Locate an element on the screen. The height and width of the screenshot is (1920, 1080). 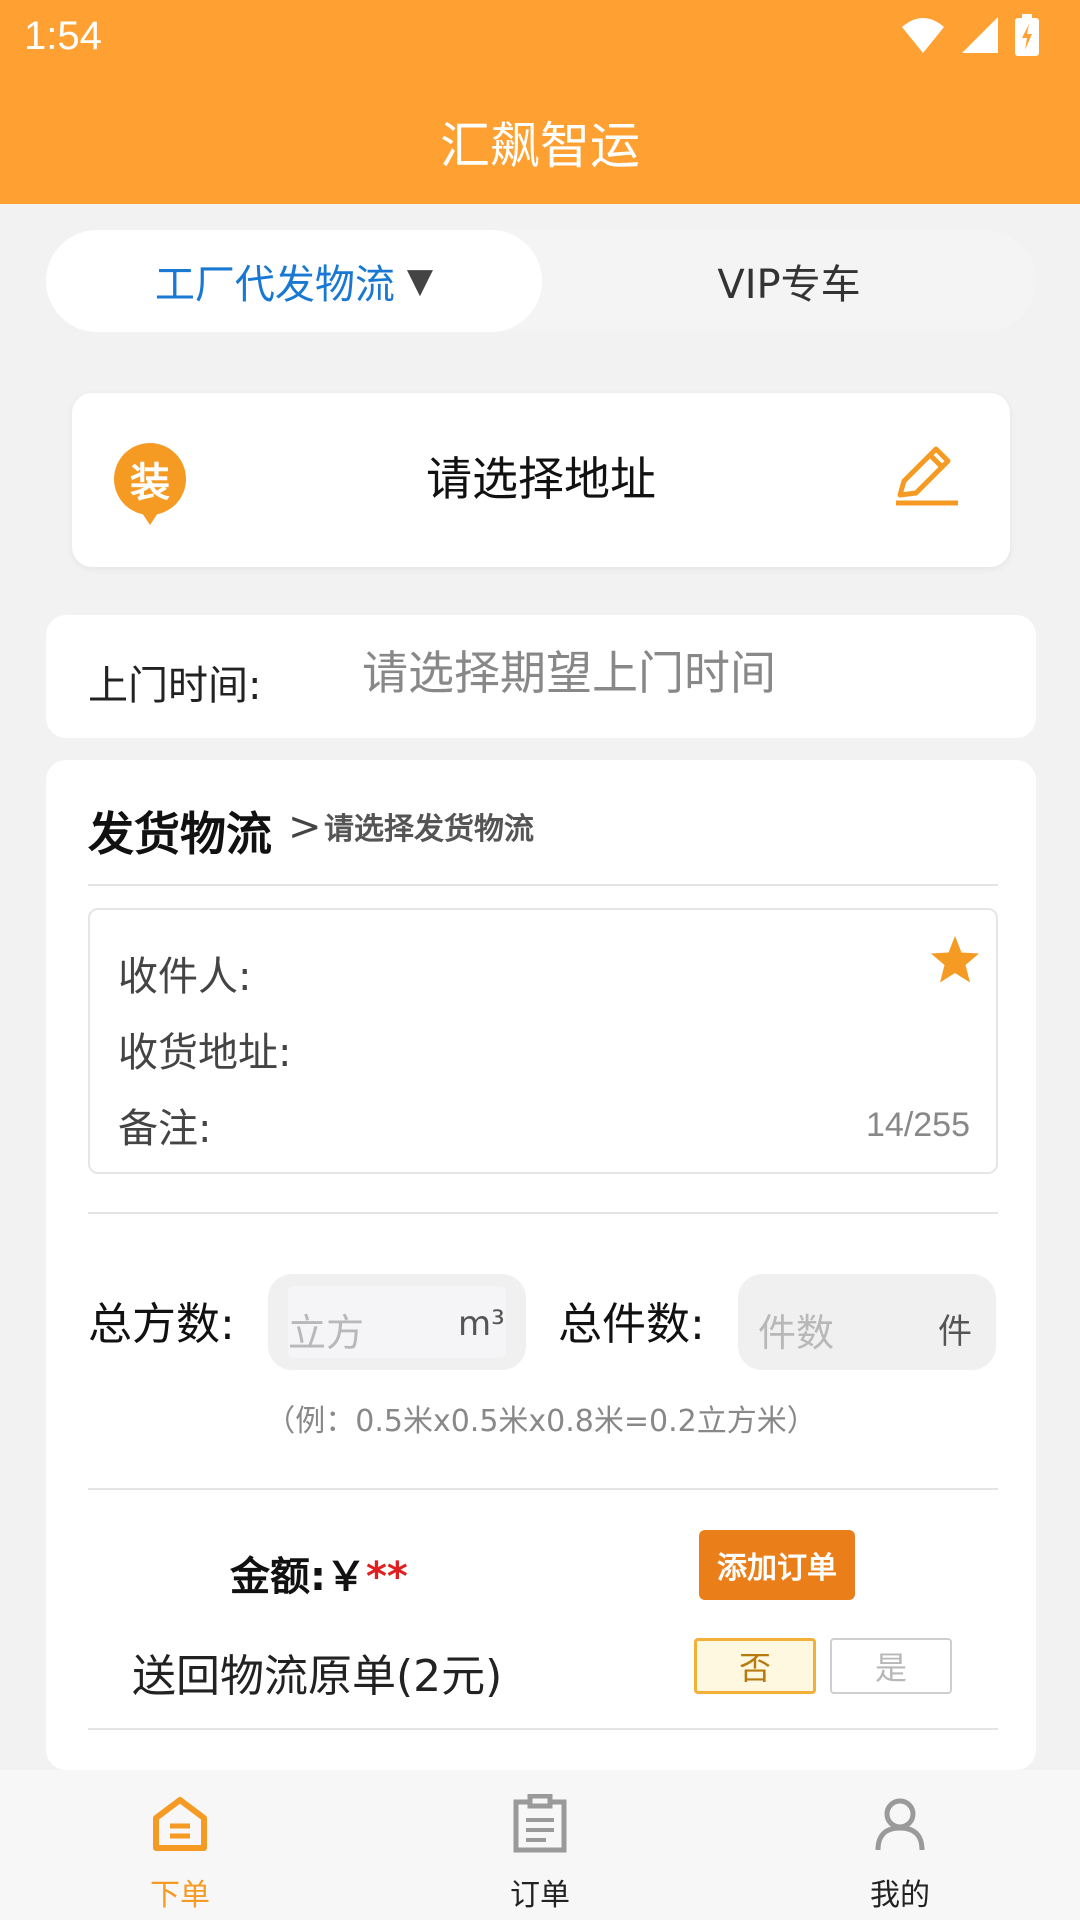
volume-unit: m³ is located at coordinates (481, 1324).